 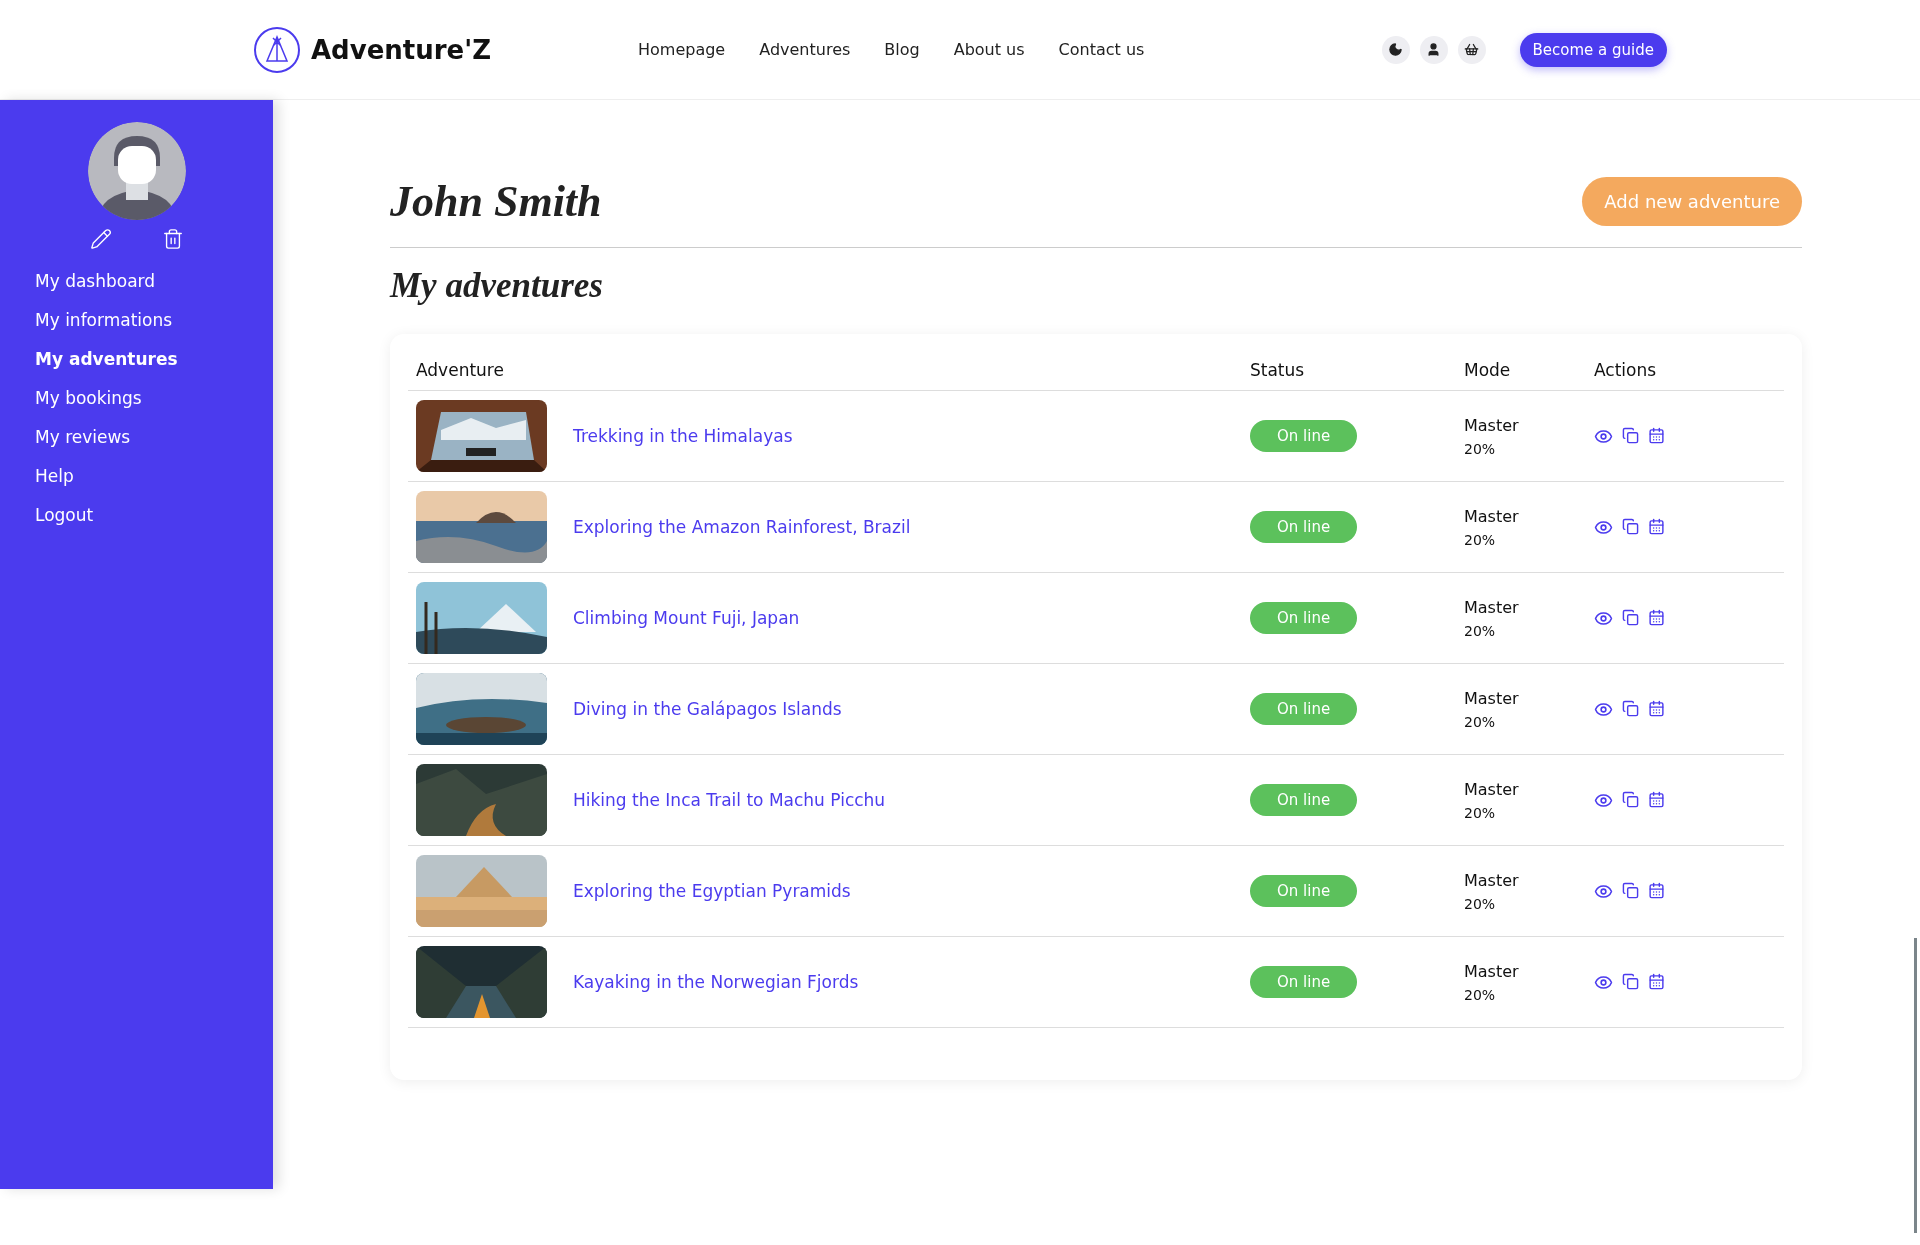 I want to click on adventure-link: Diving in the Galápagos Islands, so click(x=707, y=709).